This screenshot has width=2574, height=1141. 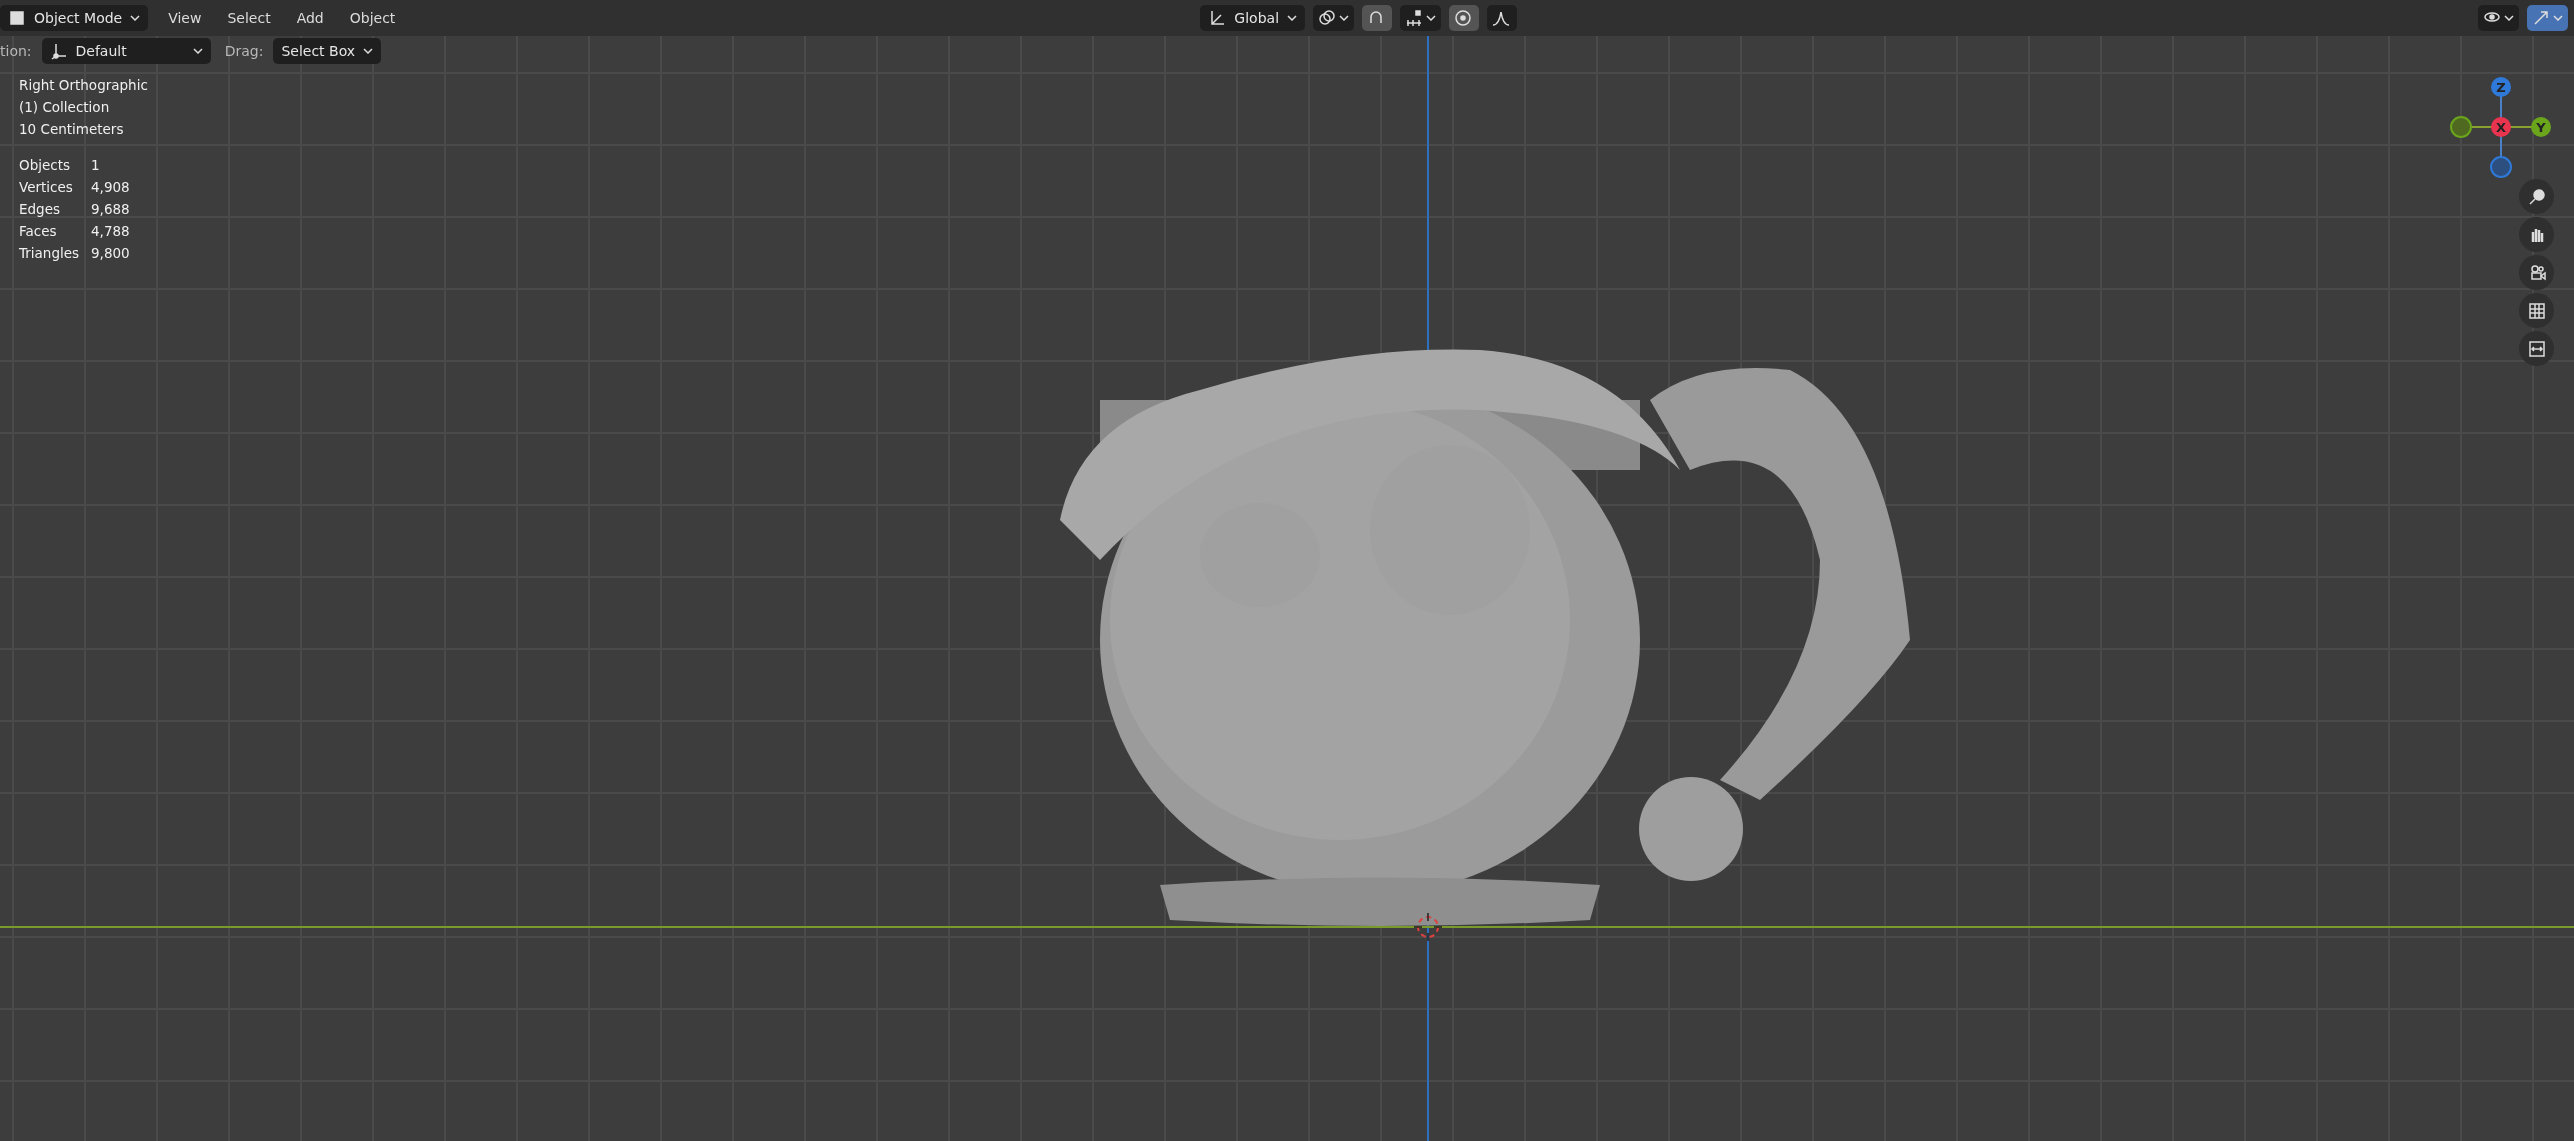 What do you see at coordinates (58, 51) in the screenshot?
I see `move-icon` at bounding box center [58, 51].